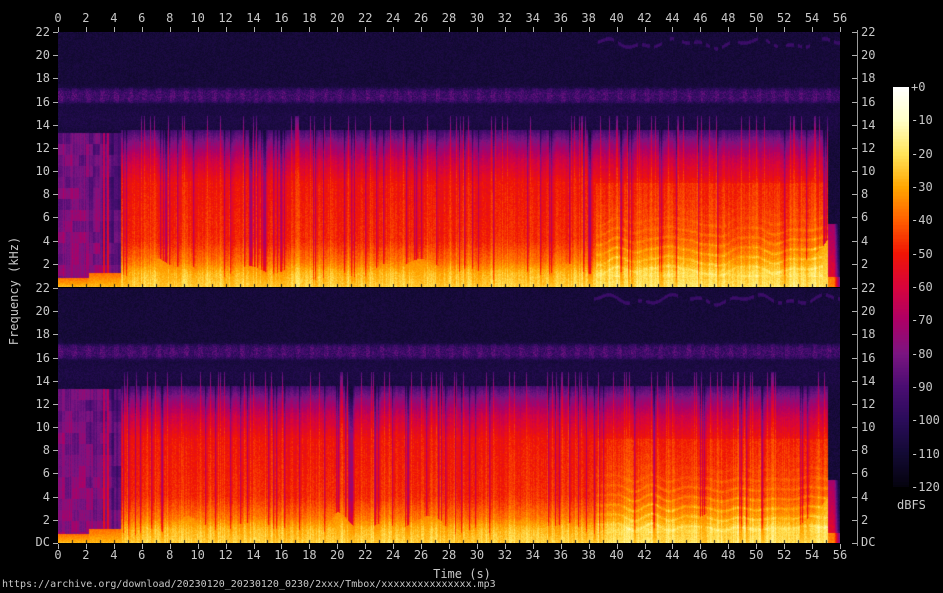 Image resolution: width=943 pixels, height=593 pixels. I want to click on right-axis-spine, so click(857, 288).